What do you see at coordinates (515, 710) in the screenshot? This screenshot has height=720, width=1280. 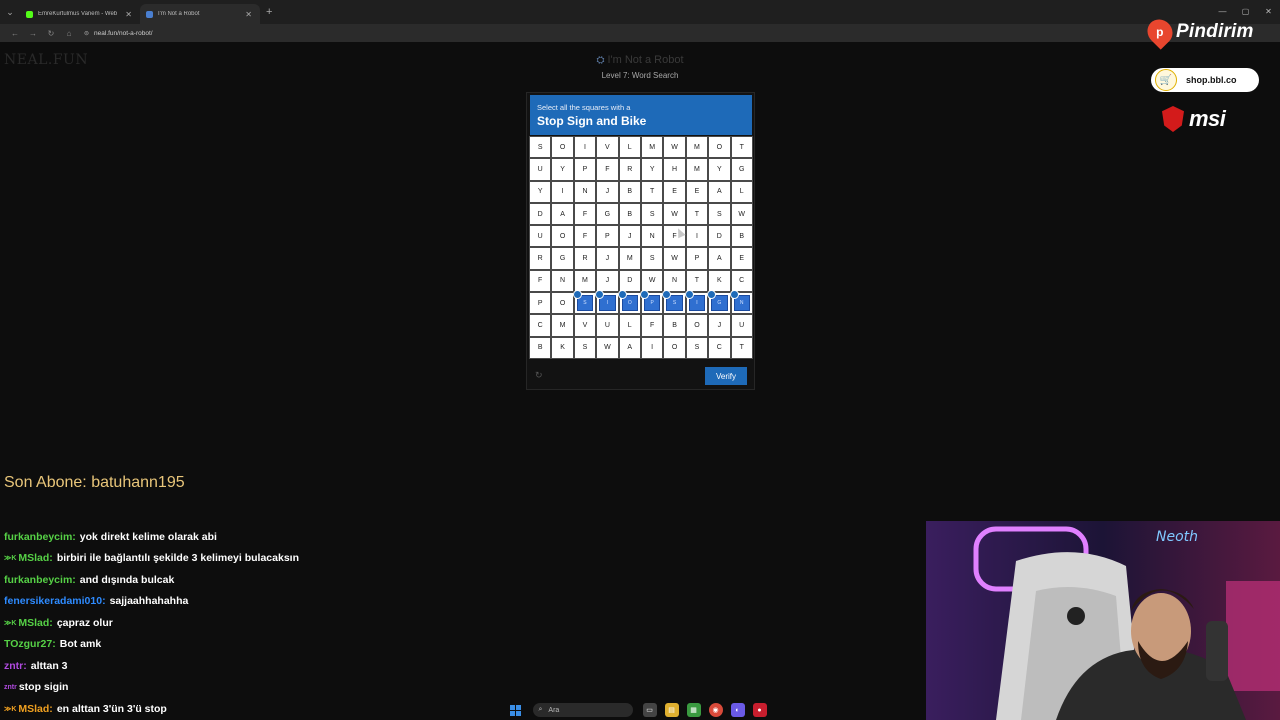 I see `windows-start-icon` at bounding box center [515, 710].